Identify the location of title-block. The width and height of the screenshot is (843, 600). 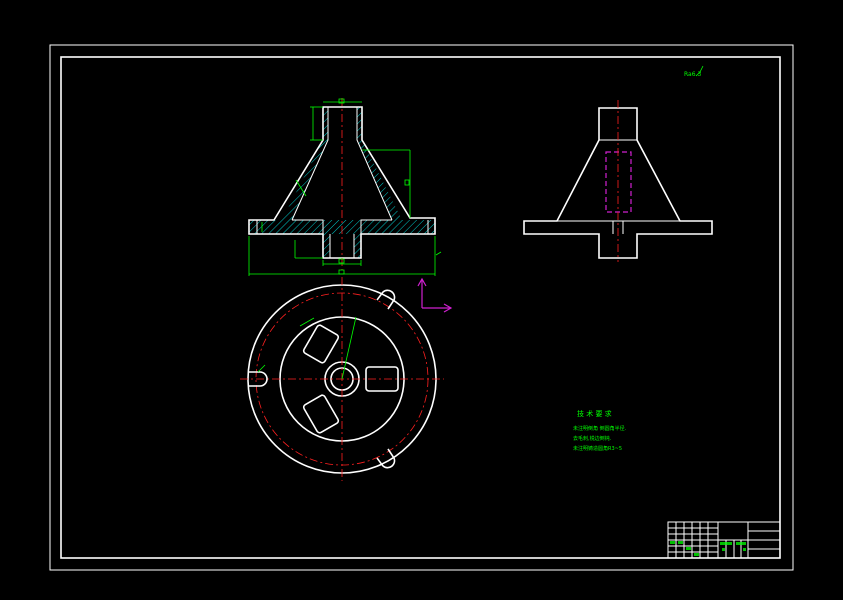
(724, 540).